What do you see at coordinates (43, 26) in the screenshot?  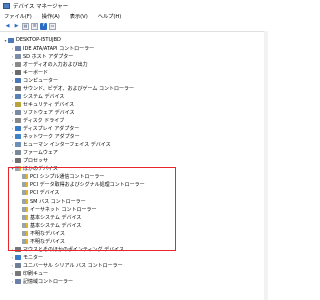 I see `help-icon: ?` at bounding box center [43, 26].